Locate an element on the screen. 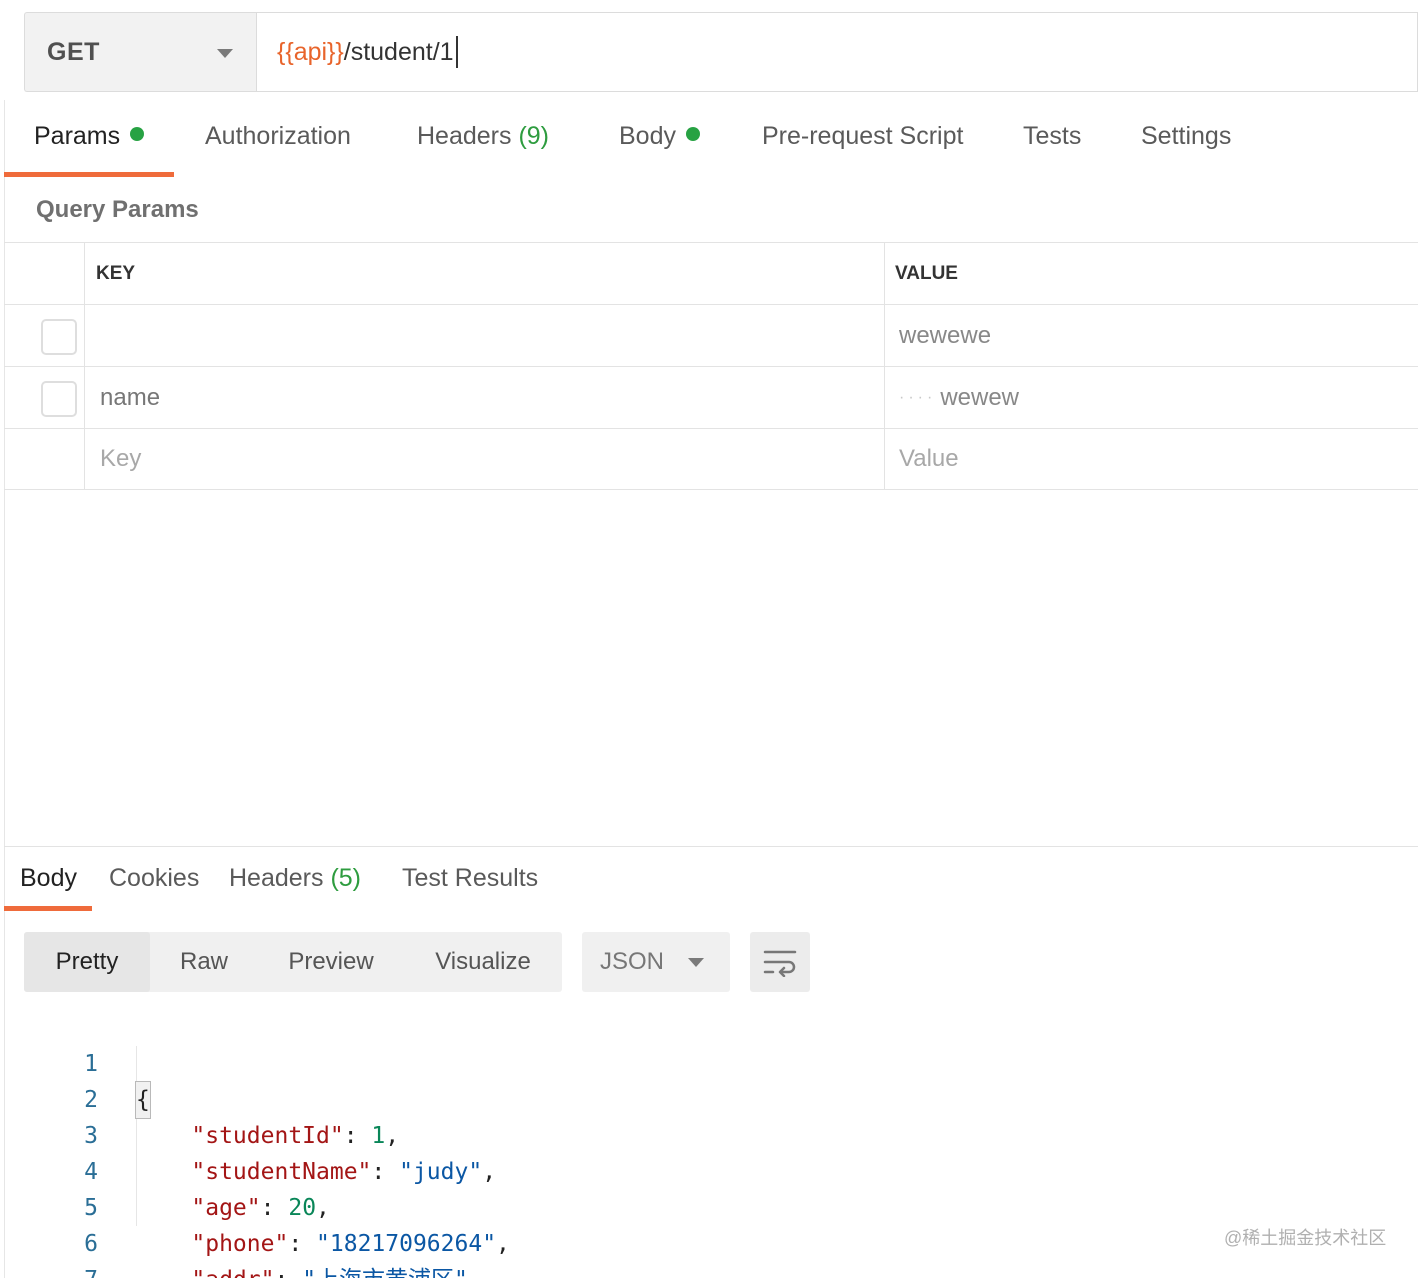  view-raw-button: Raw is located at coordinates (204, 962).